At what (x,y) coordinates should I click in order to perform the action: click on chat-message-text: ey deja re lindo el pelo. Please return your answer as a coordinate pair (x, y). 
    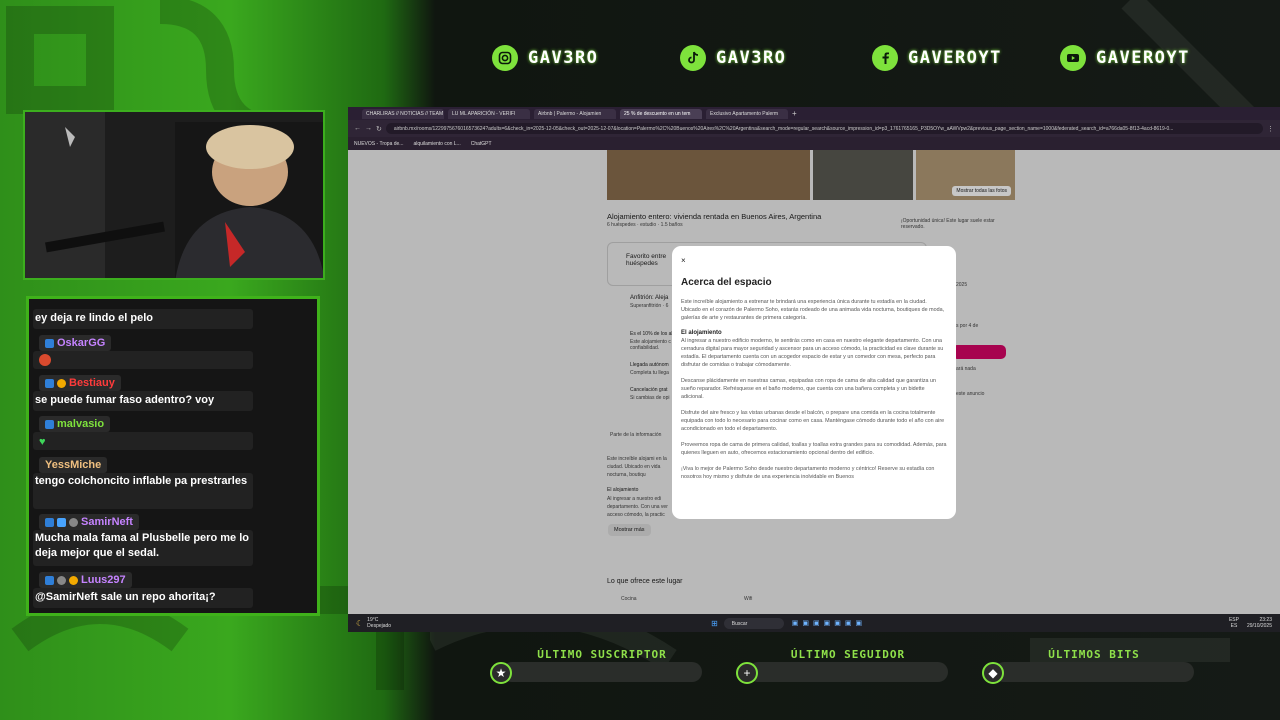
    Looking at the image, I should click on (94, 318).